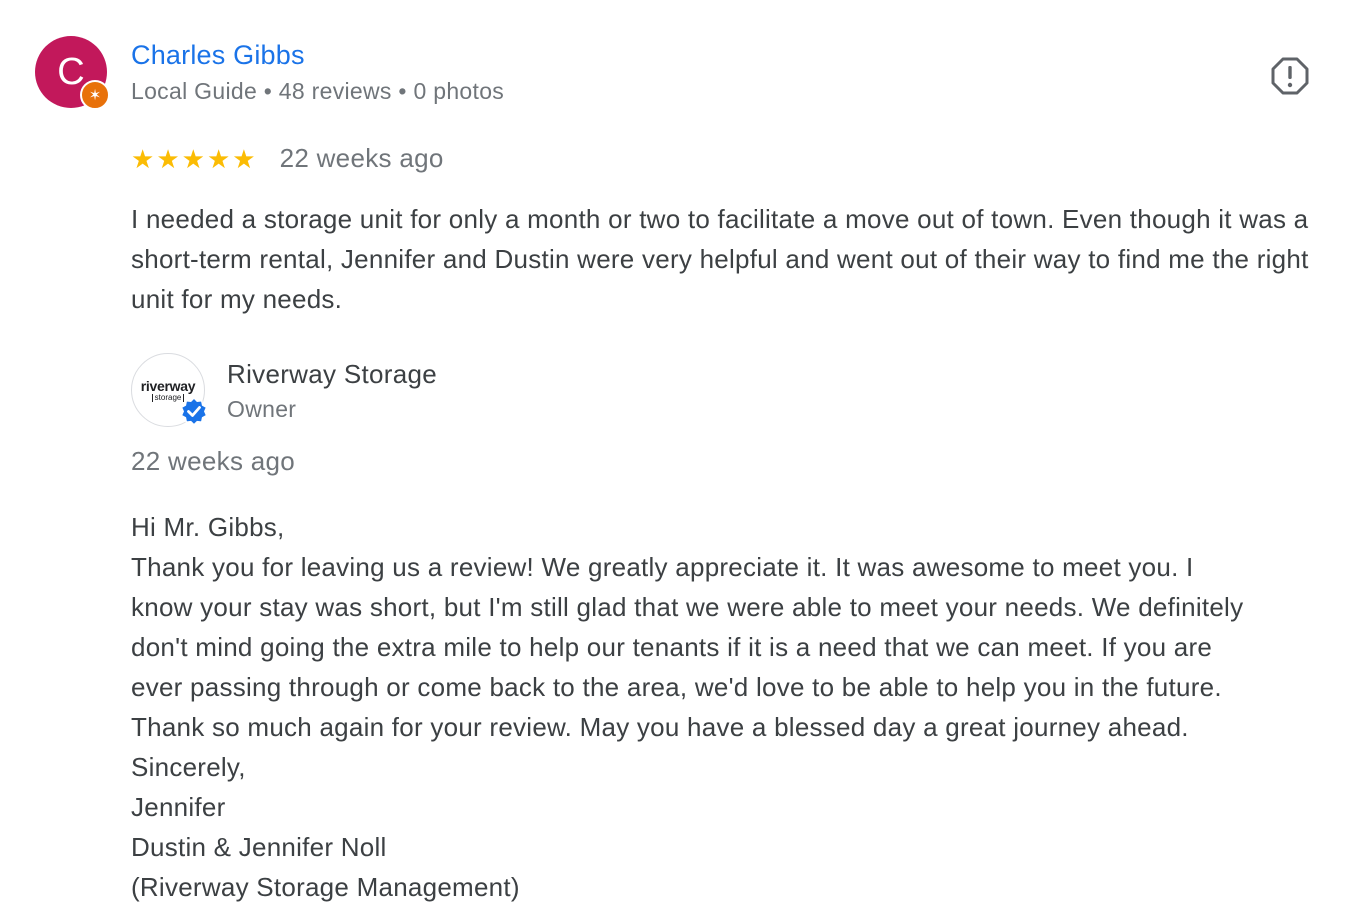  I want to click on reviewer-meta: Local Guide • 48 reviews • 0 photos, so click(318, 91).